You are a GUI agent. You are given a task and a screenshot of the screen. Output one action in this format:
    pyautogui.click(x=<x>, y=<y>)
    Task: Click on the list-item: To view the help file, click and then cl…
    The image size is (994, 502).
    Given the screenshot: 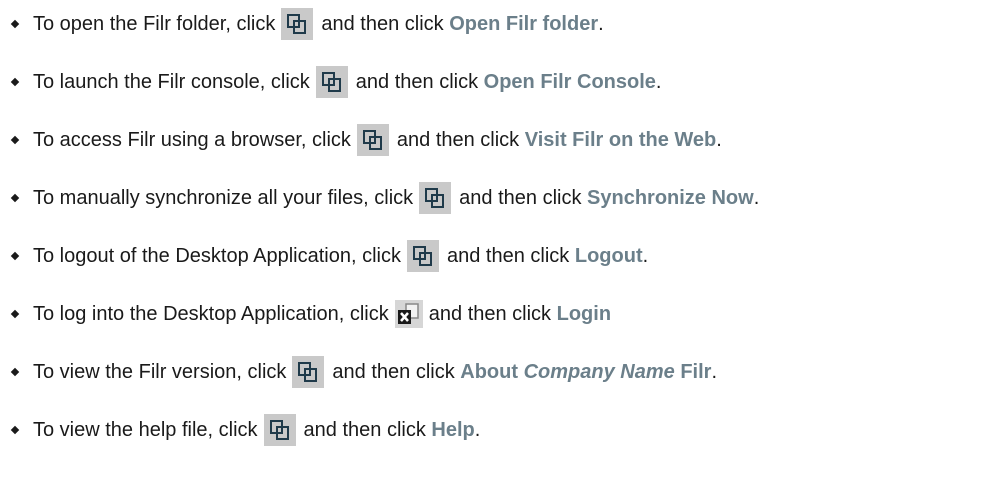 What is the action you would take?
    pyautogui.click(x=240, y=430)
    